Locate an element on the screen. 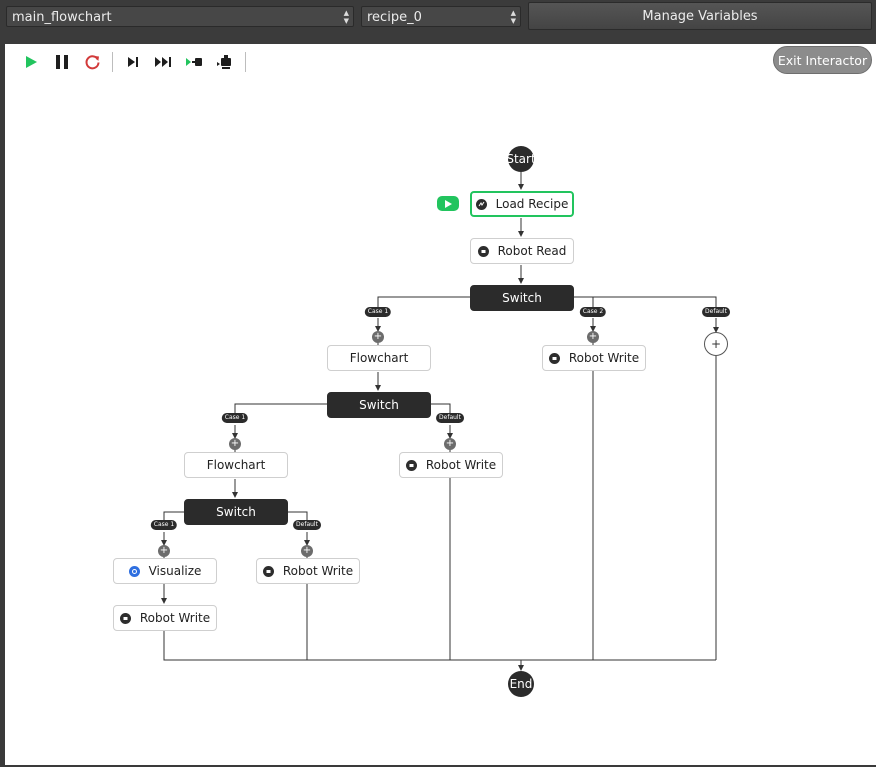 The width and height of the screenshot is (876, 767). recipe-icon is located at coordinates (481, 204).